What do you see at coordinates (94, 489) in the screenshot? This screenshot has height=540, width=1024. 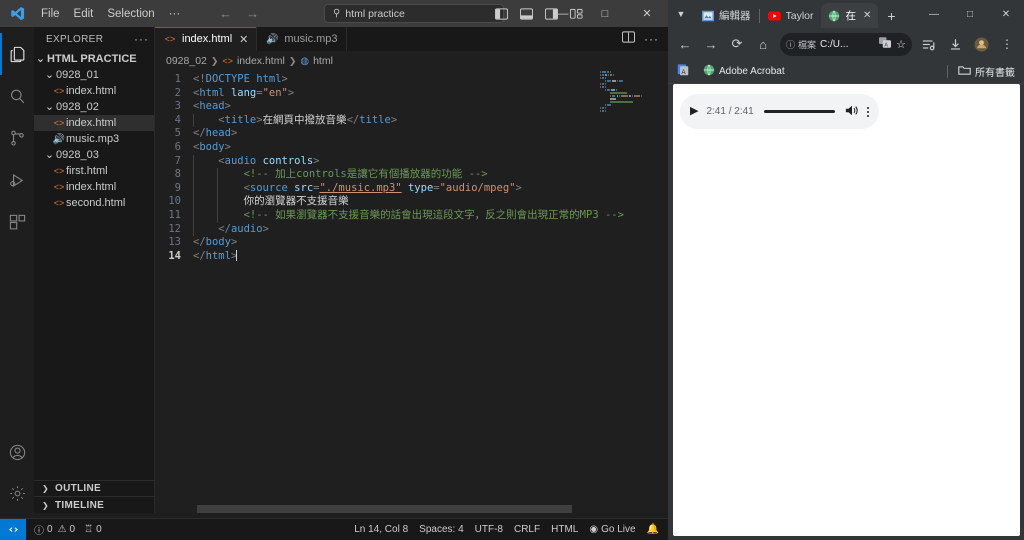 I see `sidebar-section-outline: ❯ OUTLINE` at bounding box center [94, 489].